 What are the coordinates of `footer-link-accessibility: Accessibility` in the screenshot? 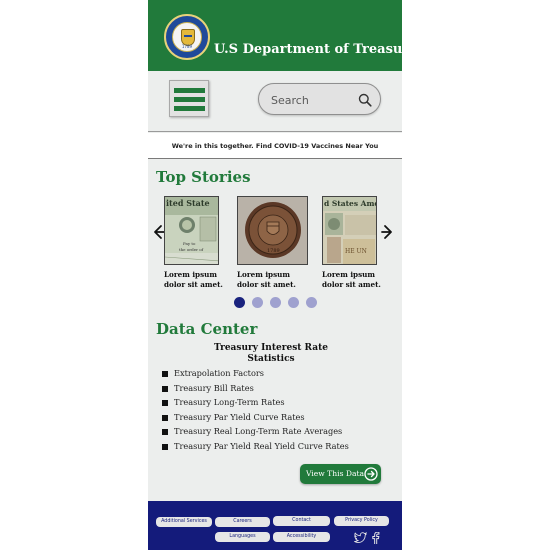 It's located at (301, 537).